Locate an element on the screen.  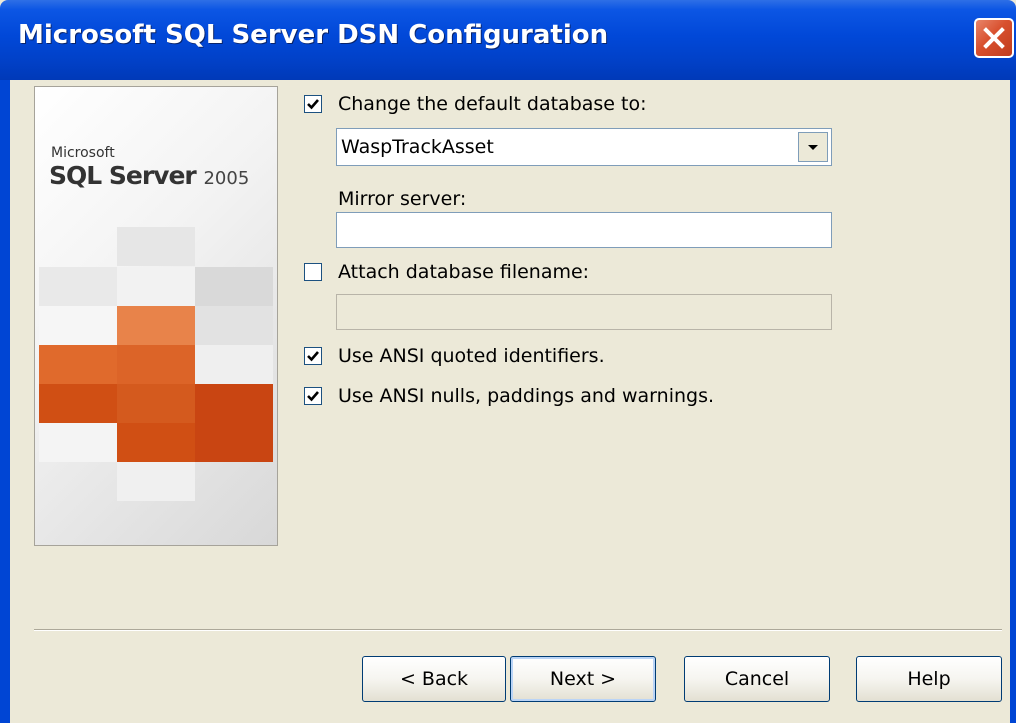
banner-version: 2005 is located at coordinates (226, 178).